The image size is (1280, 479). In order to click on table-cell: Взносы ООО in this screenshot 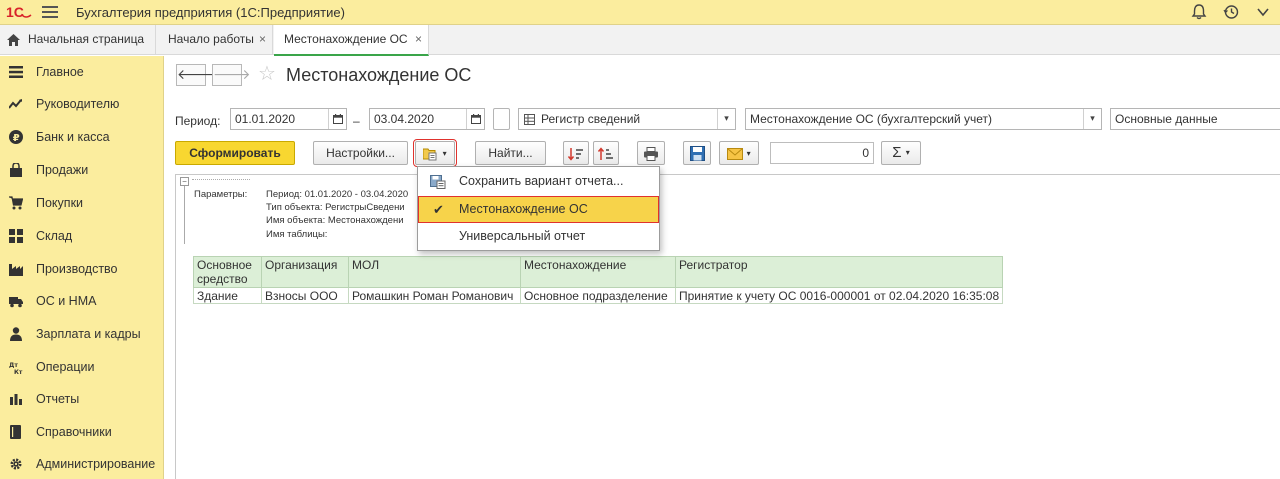, I will do `click(305, 295)`.